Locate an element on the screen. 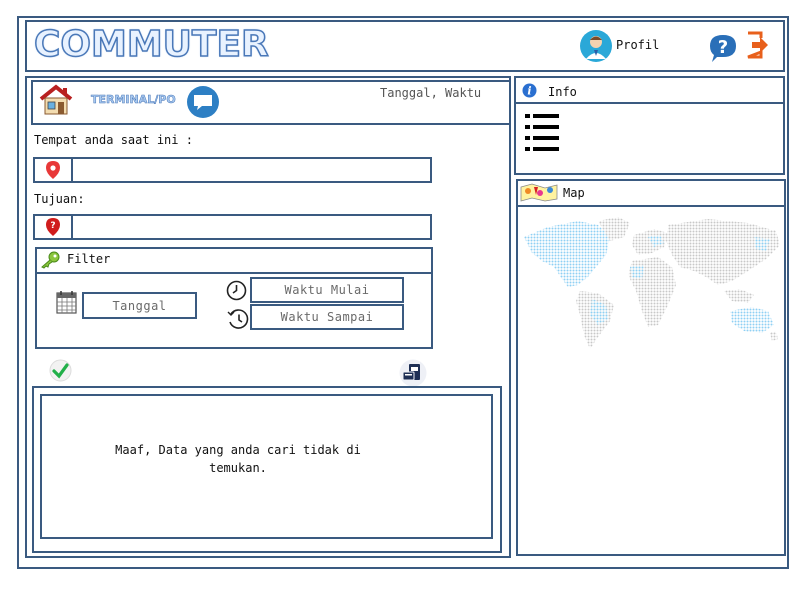 Image resolution: width=801 pixels, height=601 pixels. check-icon is located at coordinates (60, 370).